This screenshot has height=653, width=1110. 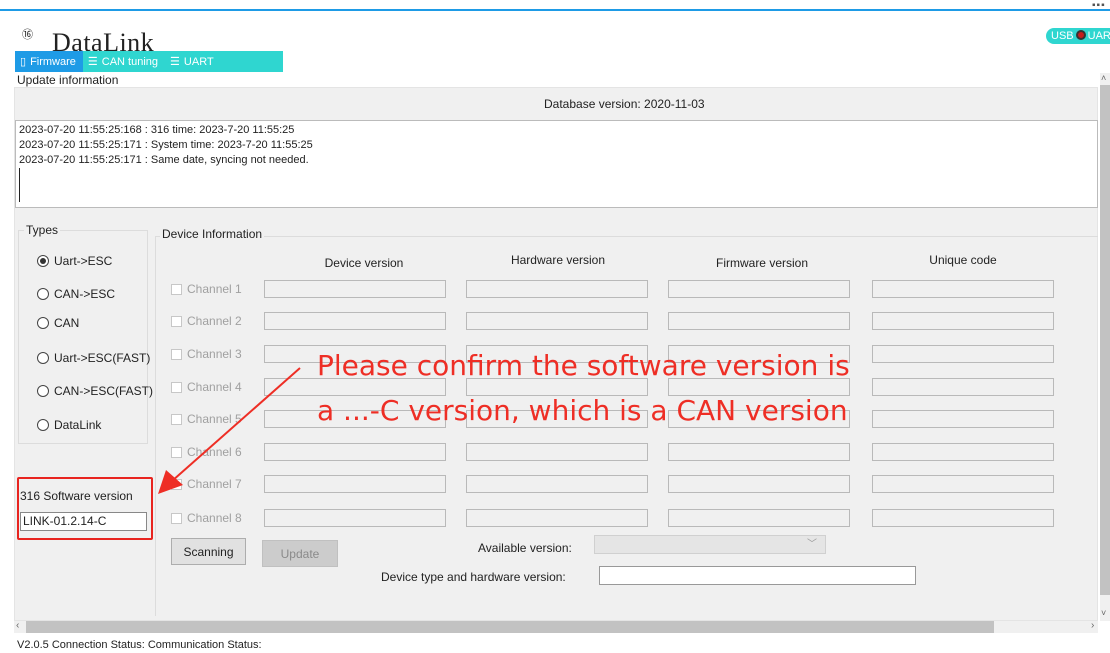 I want to click on radio-can-esc: CAN->ESC, so click(x=76, y=294).